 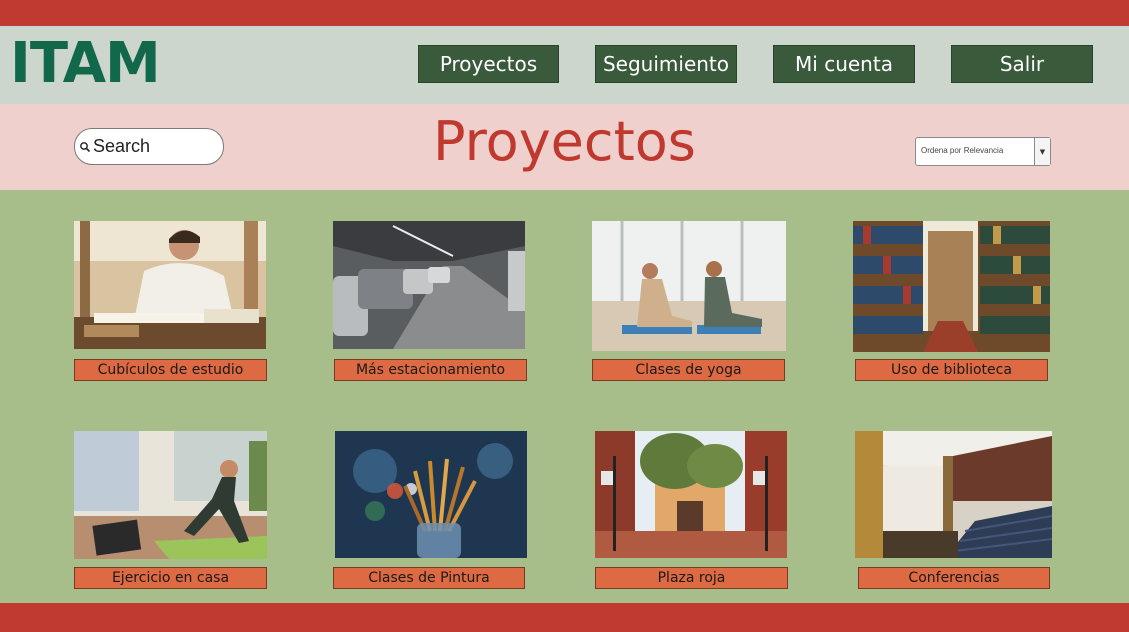 I want to click on project-card-label: Plaza roja, so click(x=691, y=578).